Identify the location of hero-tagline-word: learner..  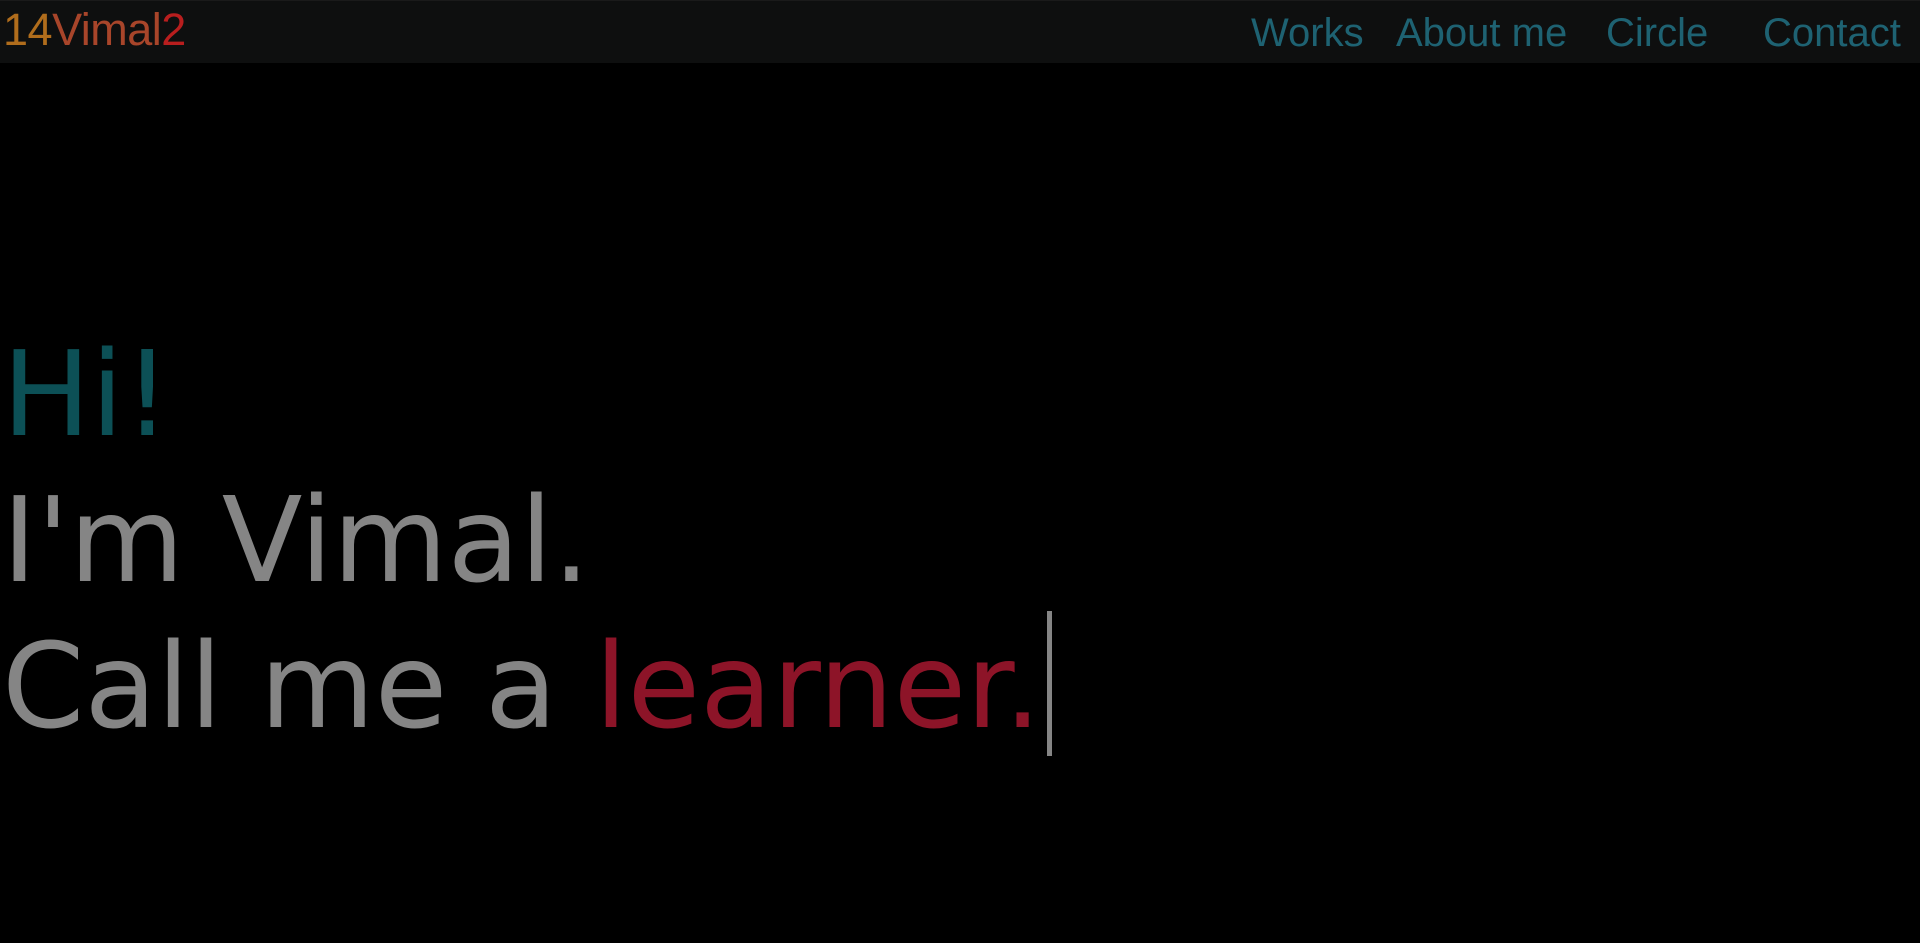
(818, 686).